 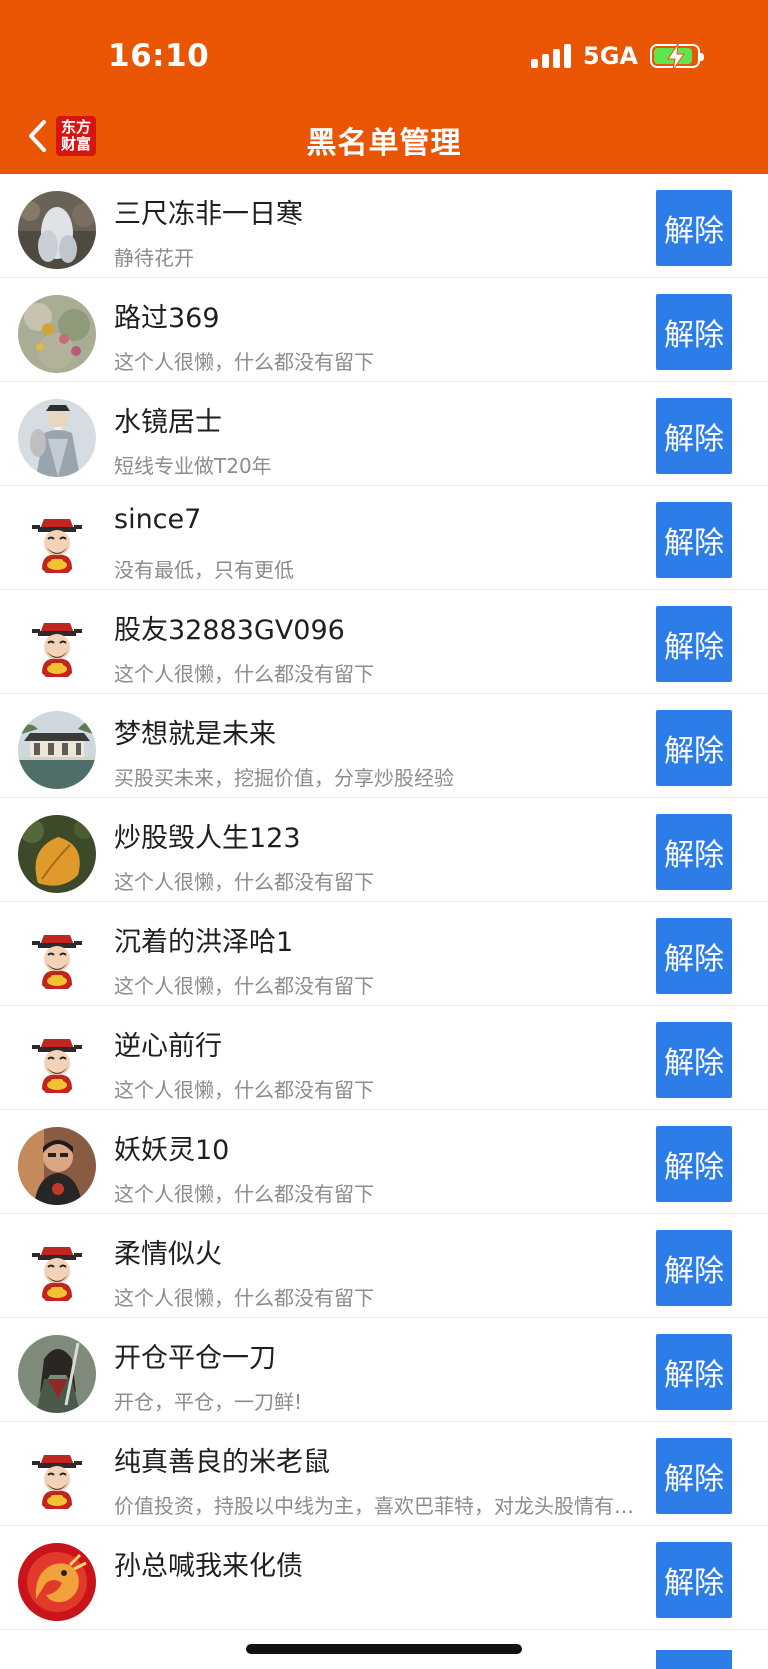 I want to click on home-indicator, so click(x=384, y=1649).